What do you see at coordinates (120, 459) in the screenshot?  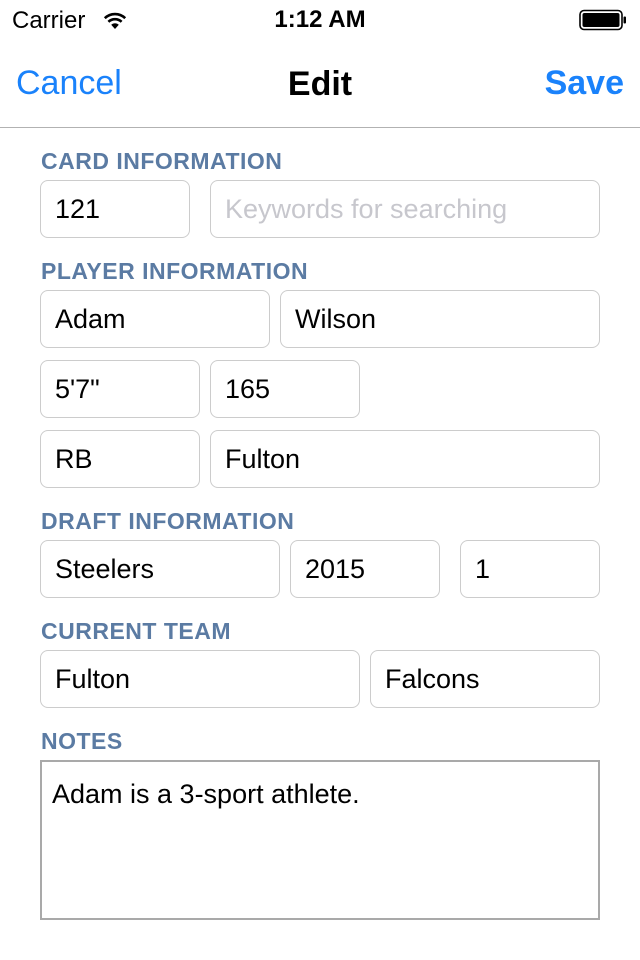 I see `position-field: RB` at bounding box center [120, 459].